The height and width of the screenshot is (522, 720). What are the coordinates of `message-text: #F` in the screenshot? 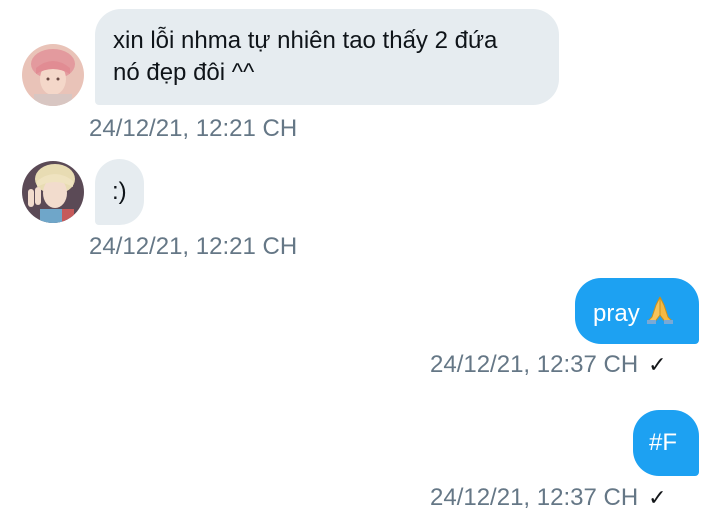 It's located at (663, 442).